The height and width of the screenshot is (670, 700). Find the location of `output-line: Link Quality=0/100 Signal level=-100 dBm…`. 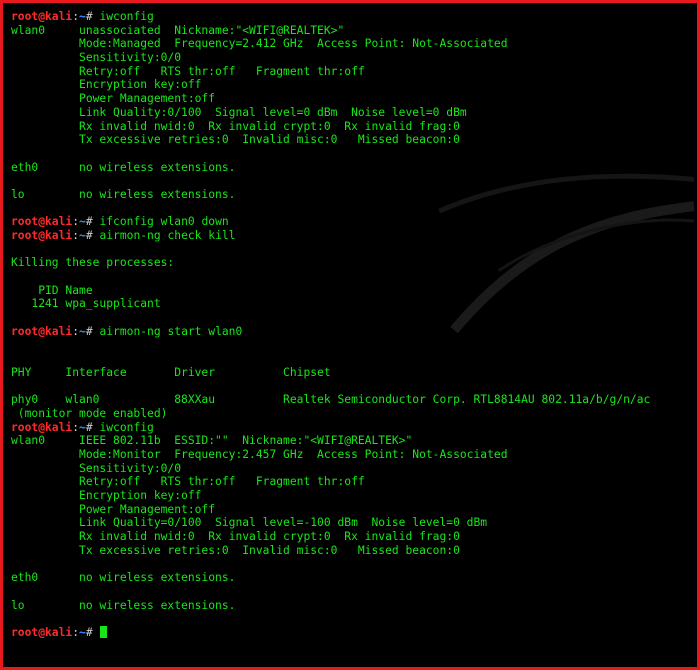

output-line: Link Quality=0/100 Signal level=-100 dBm… is located at coordinates (249, 523).